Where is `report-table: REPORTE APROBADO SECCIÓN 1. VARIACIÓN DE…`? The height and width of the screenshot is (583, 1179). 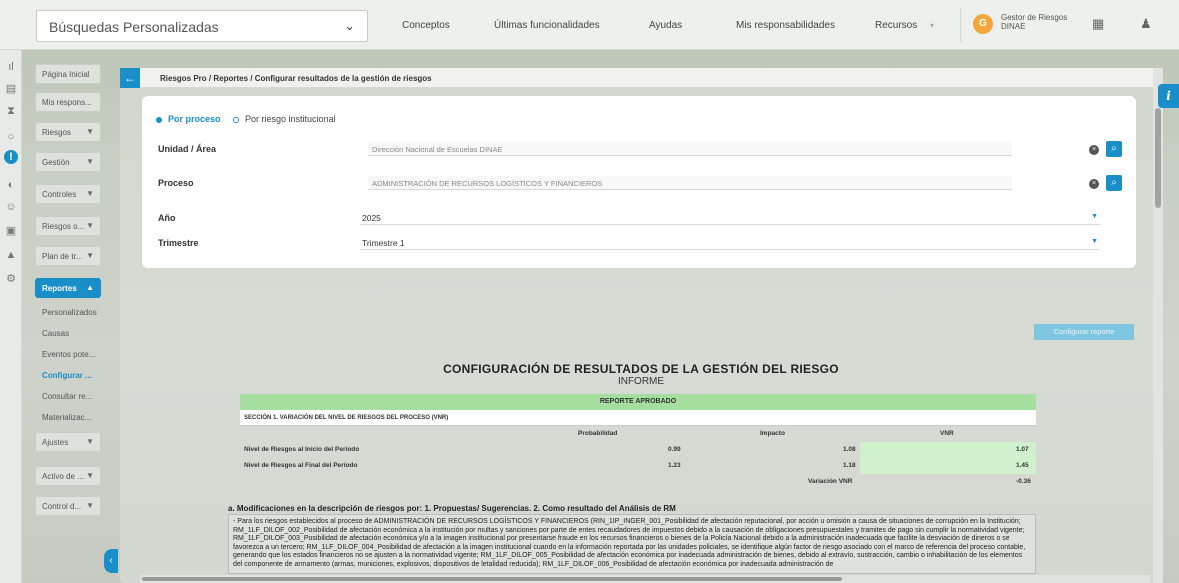 report-table: REPORTE APROBADO SECCIÓN 1. VARIACIÓN DE… is located at coordinates (638, 442).